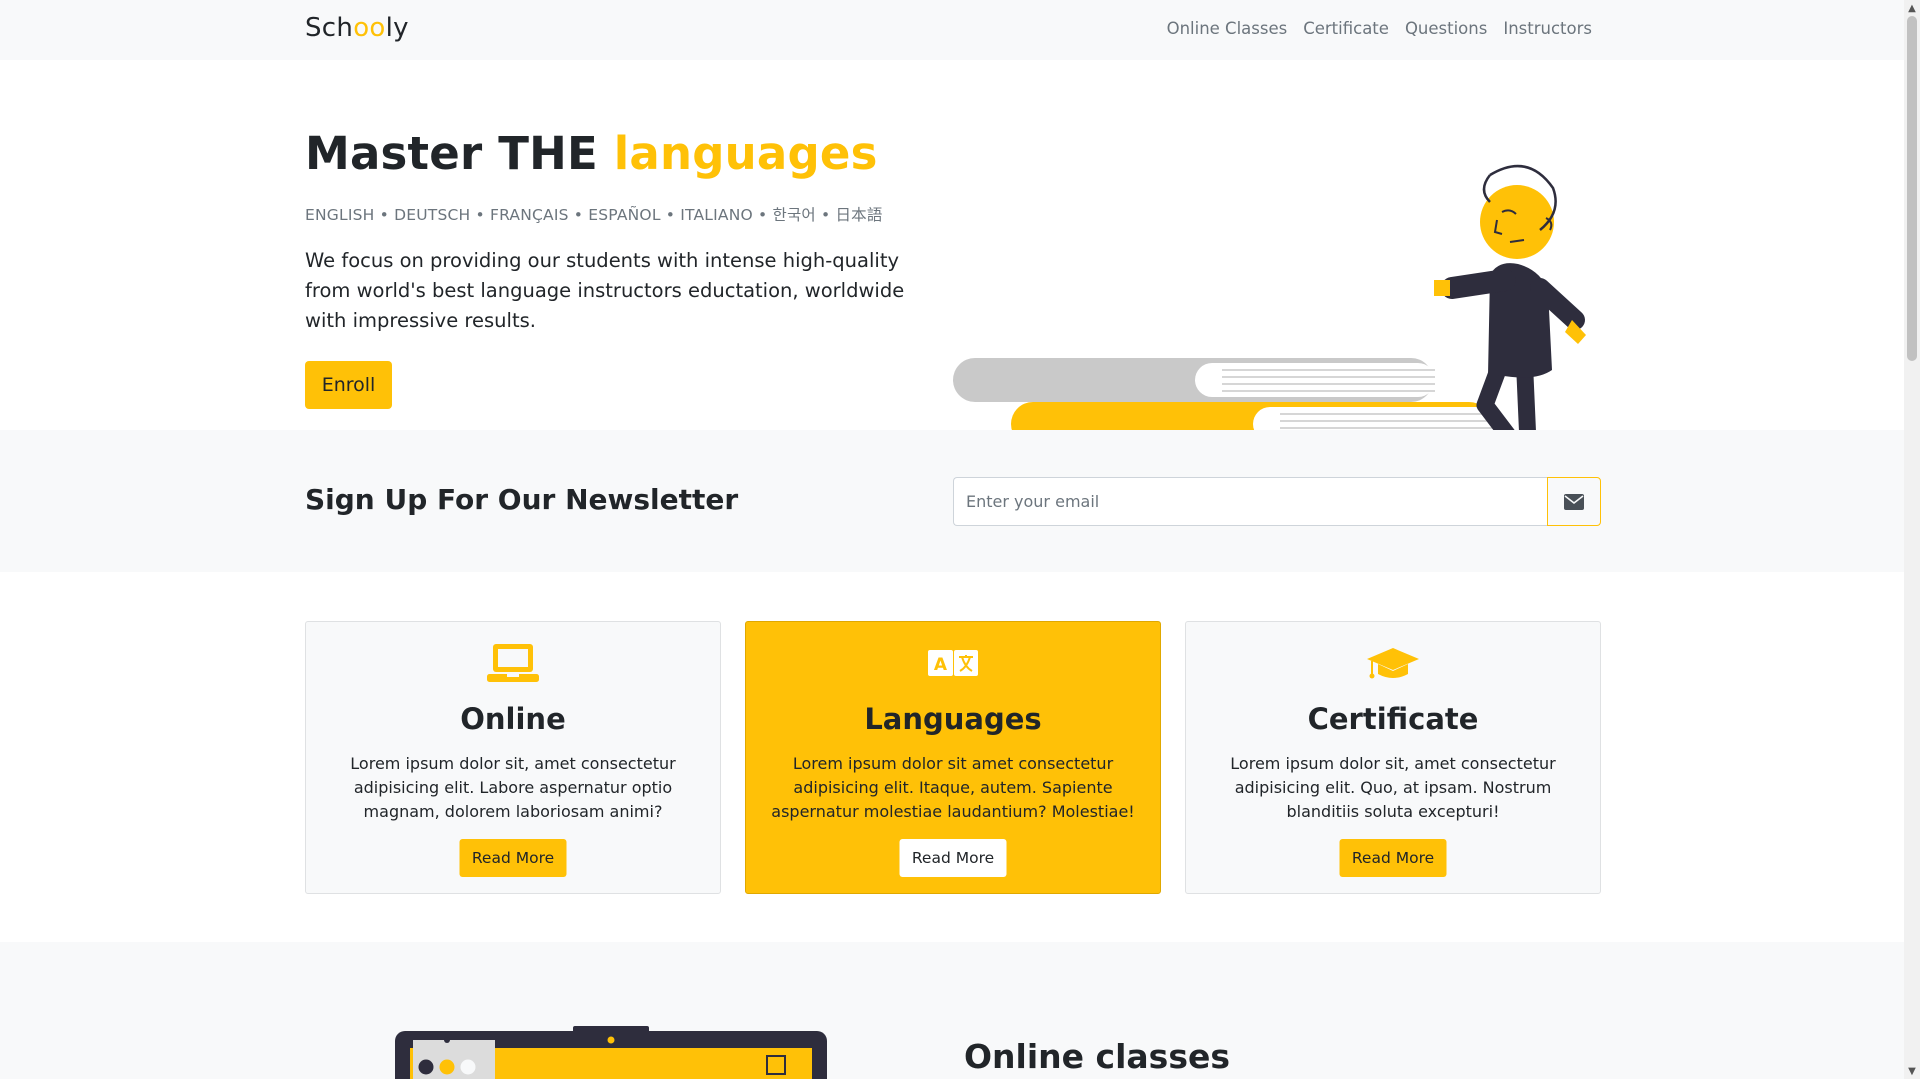  What do you see at coordinates (348, 385) in the screenshot?
I see `enroll-button: Enroll` at bounding box center [348, 385].